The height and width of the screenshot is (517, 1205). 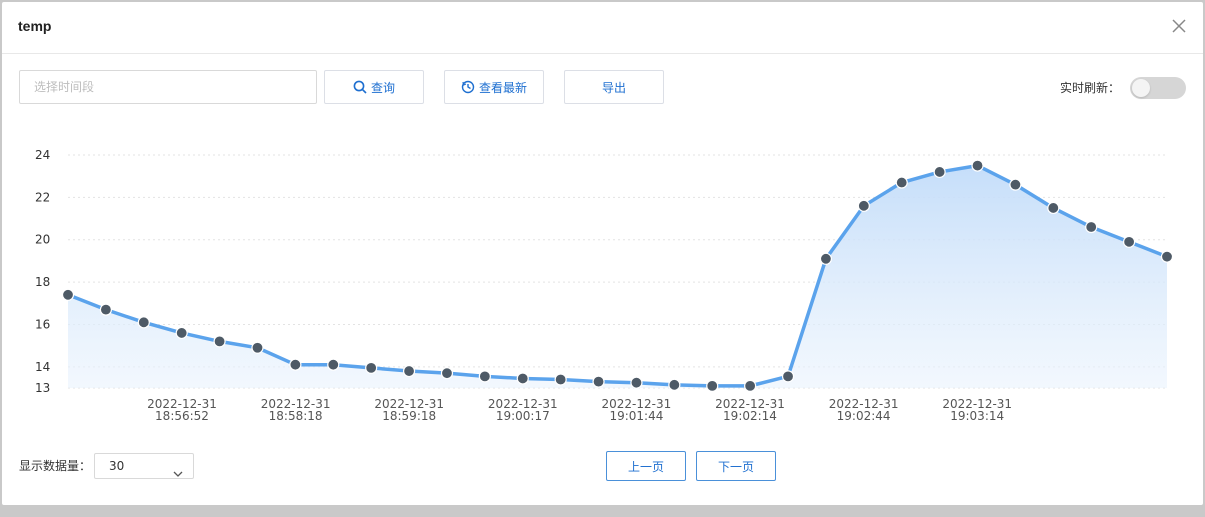 I want to click on x-tick-time: 19:01:44, so click(x=636, y=416).